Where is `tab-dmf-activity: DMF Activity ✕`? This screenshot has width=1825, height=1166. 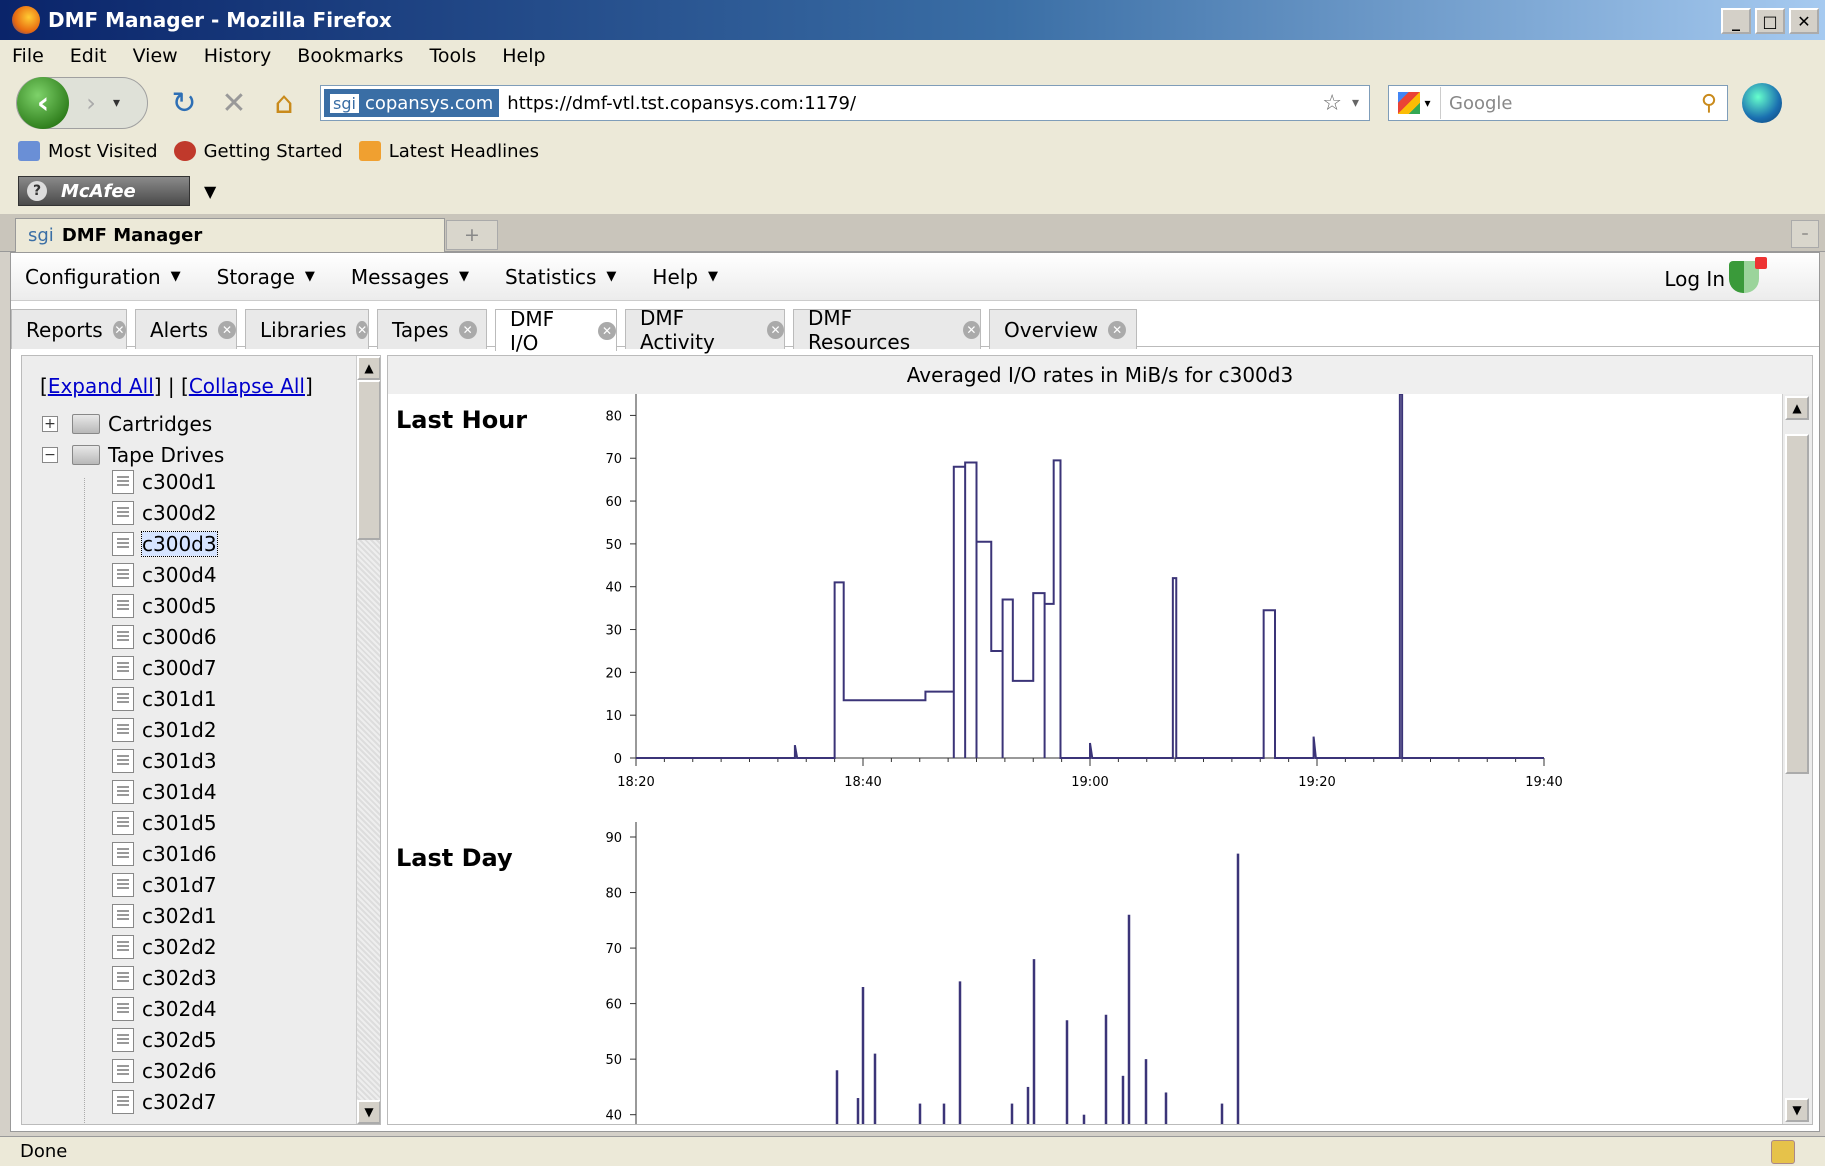
tab-dmf-activity: DMF Activity ✕ is located at coordinates (705, 330).